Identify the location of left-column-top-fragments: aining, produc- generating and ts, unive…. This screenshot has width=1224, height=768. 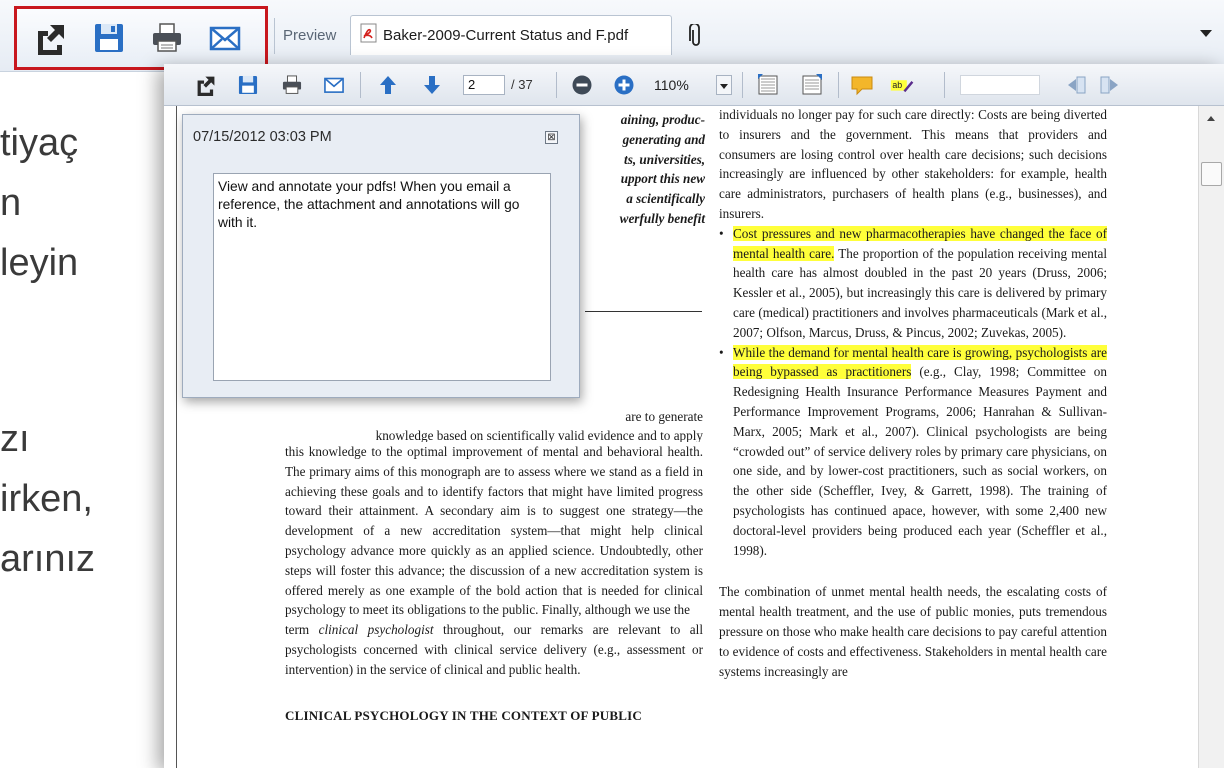
(642, 169).